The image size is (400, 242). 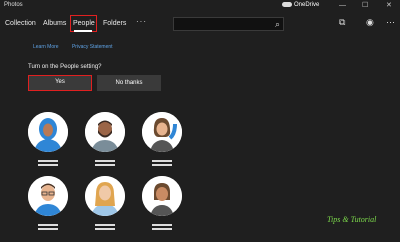 What do you see at coordinates (370, 22) in the screenshot?
I see `view-mode-icon: ◉` at bounding box center [370, 22].